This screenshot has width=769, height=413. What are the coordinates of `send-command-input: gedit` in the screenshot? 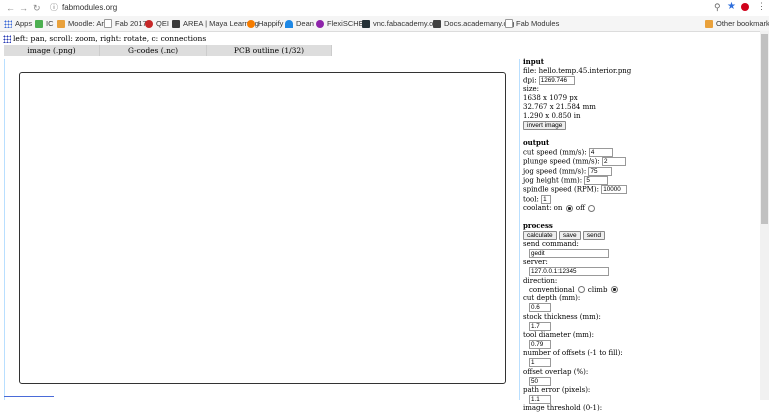 It's located at (569, 253).